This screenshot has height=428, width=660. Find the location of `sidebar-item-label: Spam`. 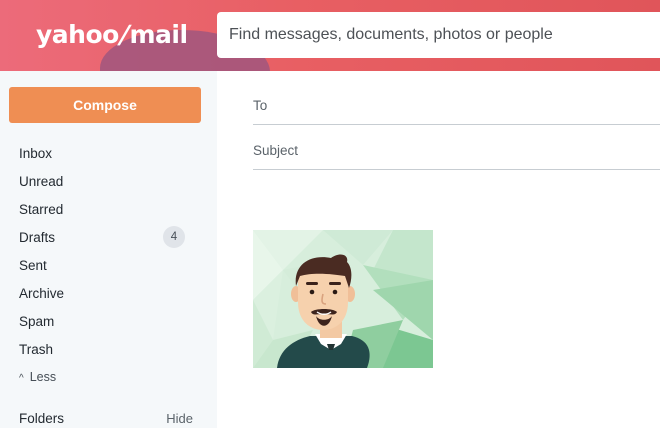

sidebar-item-label: Spam is located at coordinates (37, 321).